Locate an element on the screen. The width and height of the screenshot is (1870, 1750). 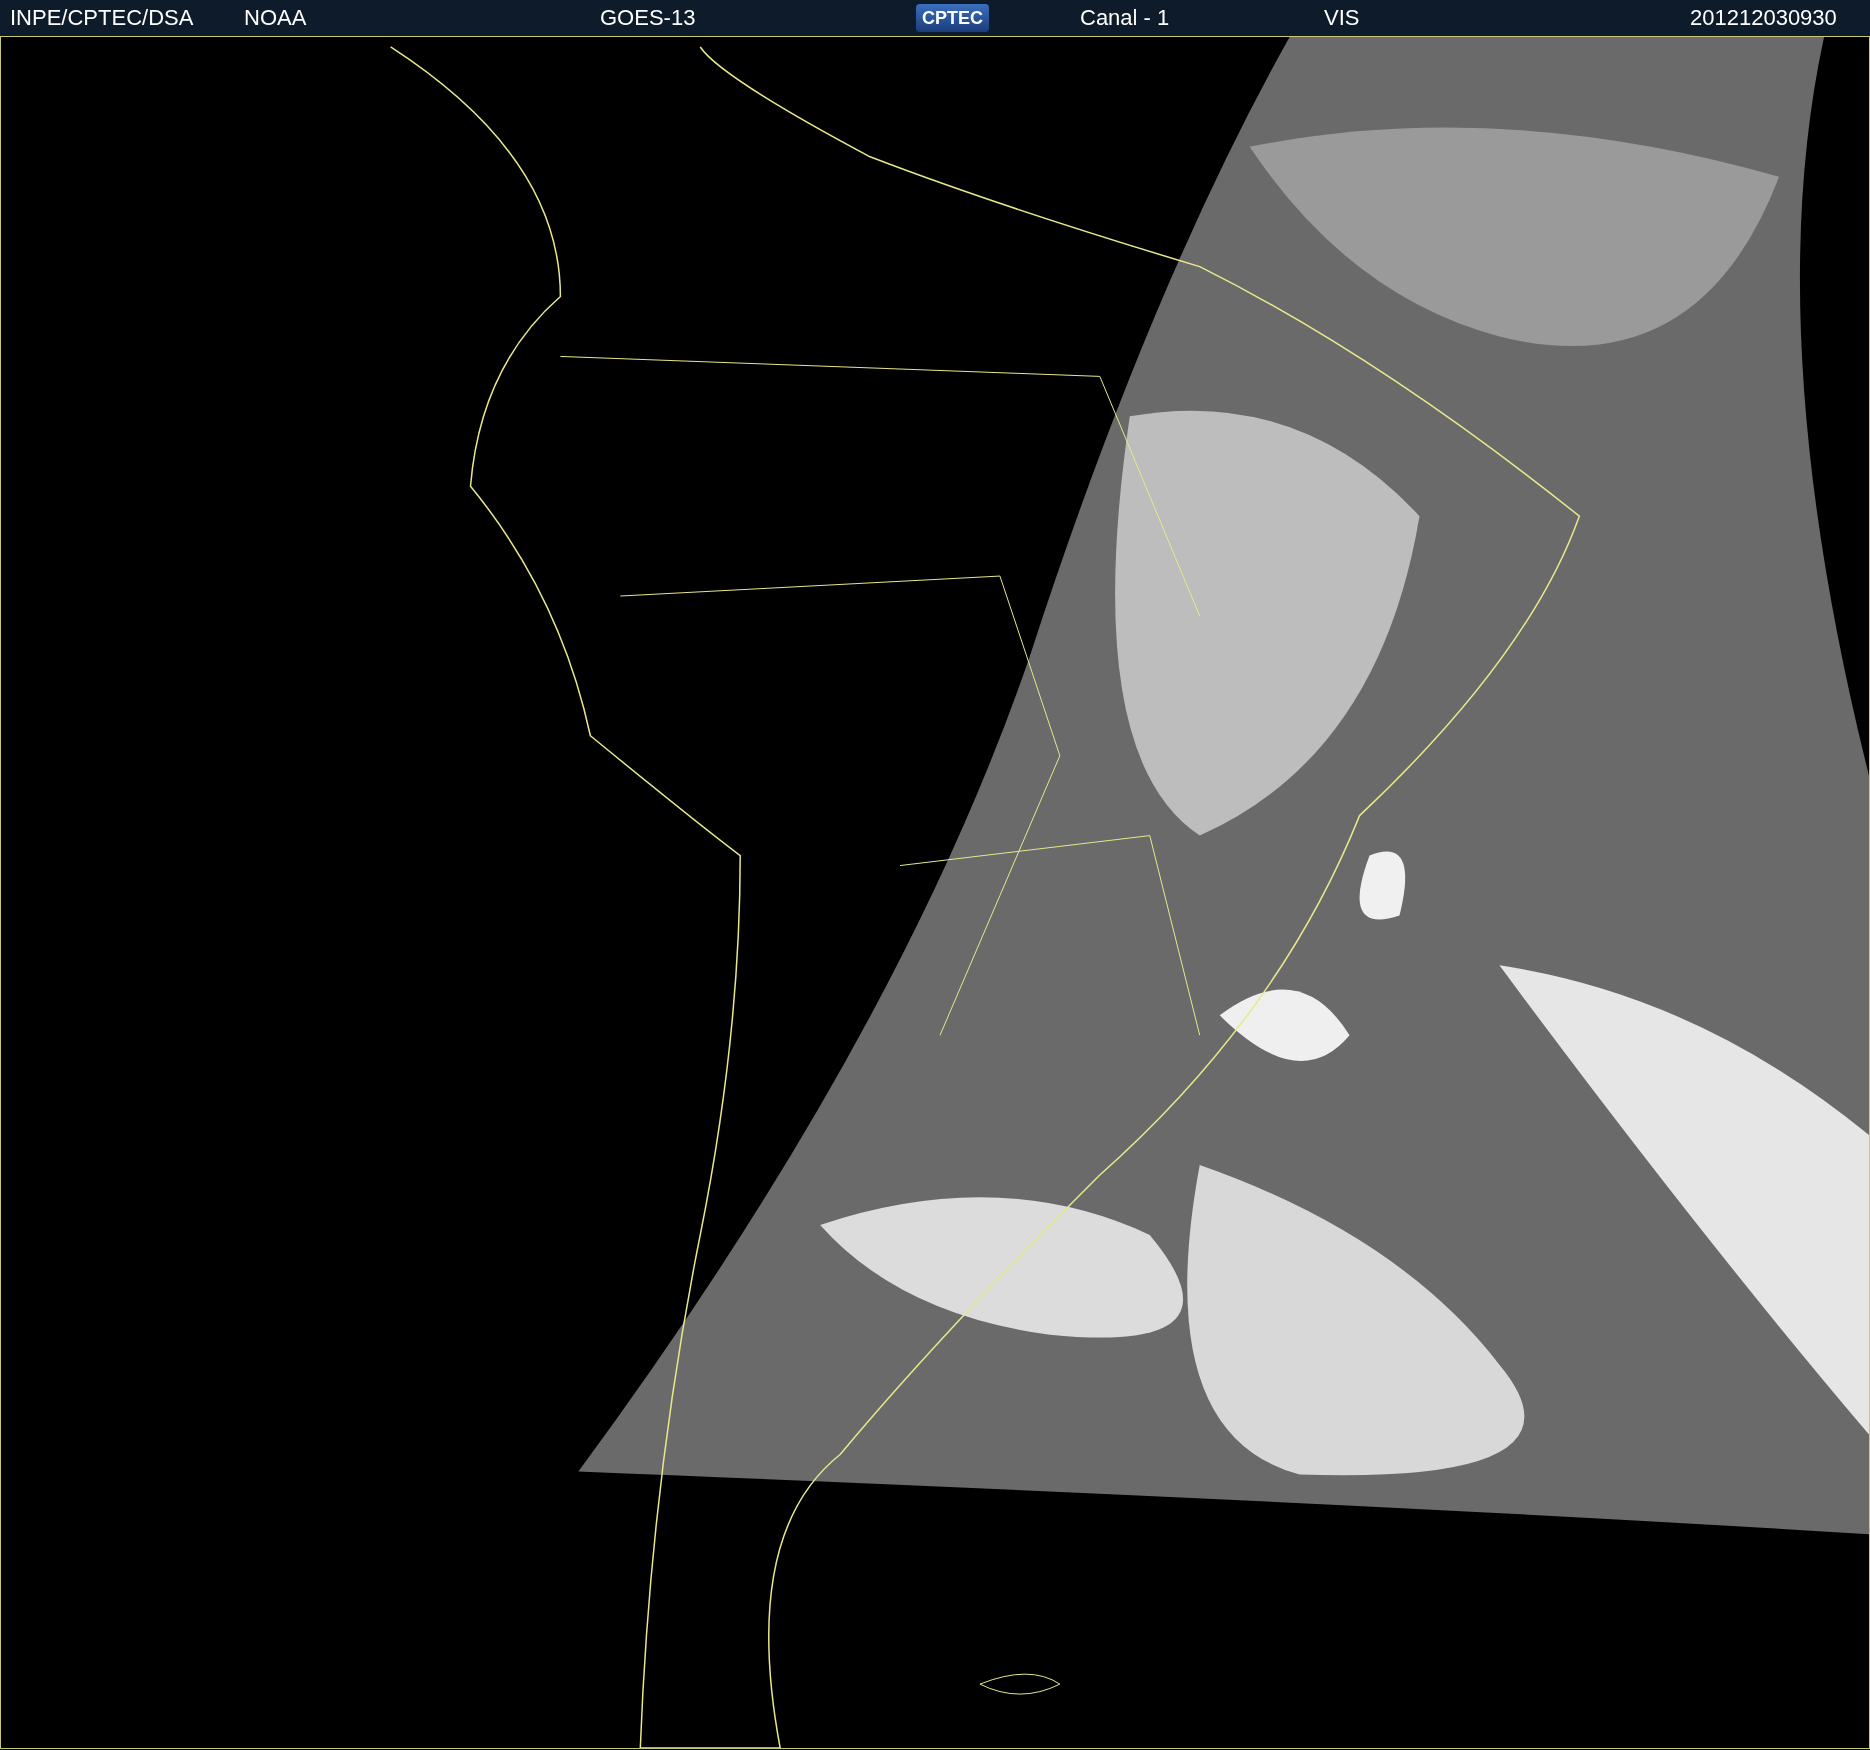
header-label: 201212030930 is located at coordinates (1763, 18).